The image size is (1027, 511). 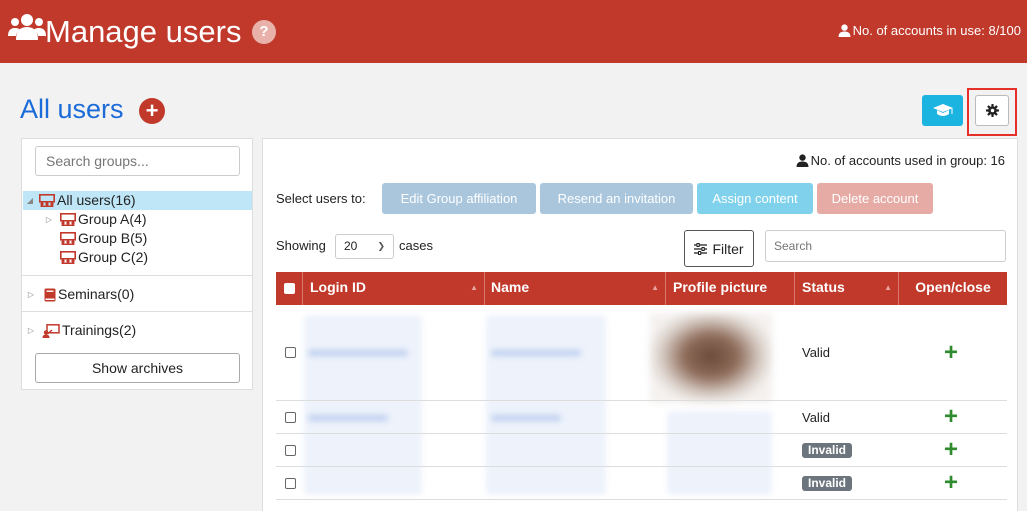 What do you see at coordinates (351, 246) in the screenshot?
I see `page-size-value: 20` at bounding box center [351, 246].